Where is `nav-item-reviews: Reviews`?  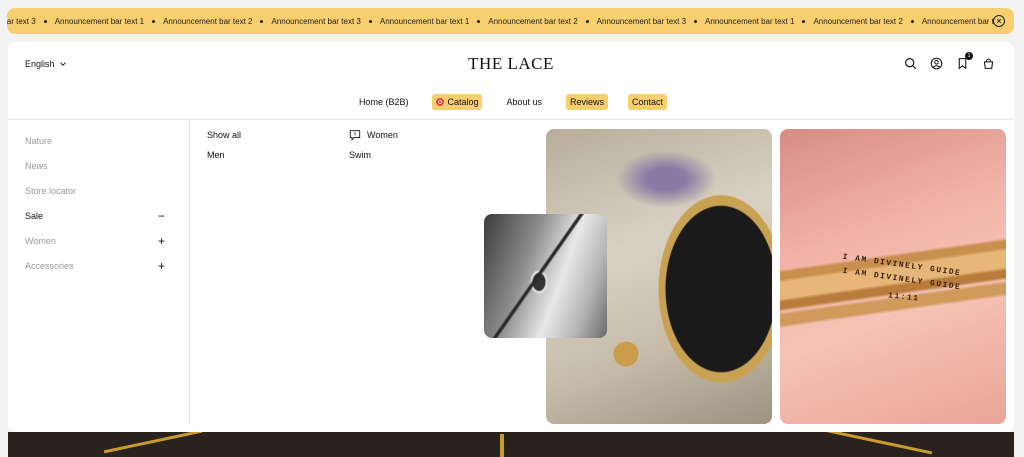 nav-item-reviews: Reviews is located at coordinates (587, 102).